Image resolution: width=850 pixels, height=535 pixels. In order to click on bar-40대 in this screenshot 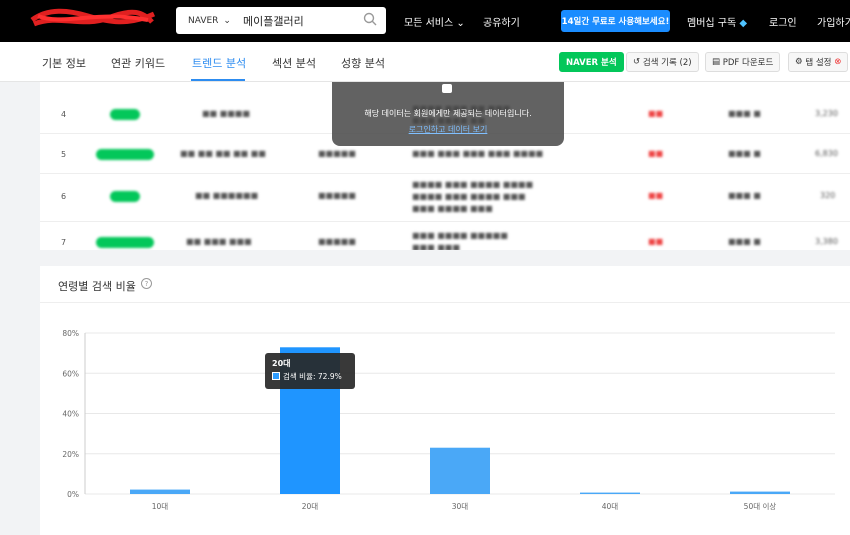, I will do `click(610, 493)`.